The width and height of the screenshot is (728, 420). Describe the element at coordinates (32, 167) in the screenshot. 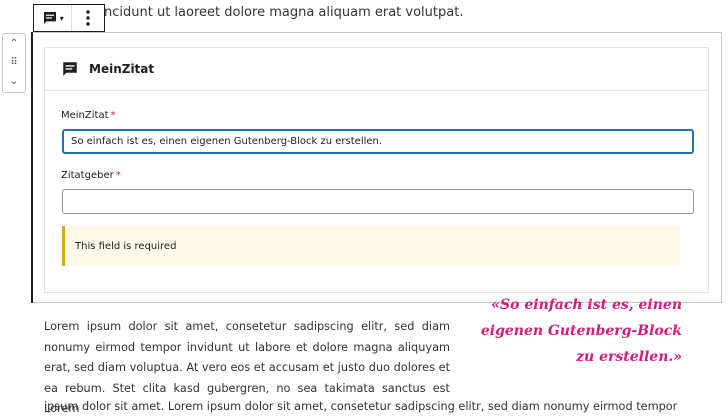

I see `block-selected-indicator` at that location.